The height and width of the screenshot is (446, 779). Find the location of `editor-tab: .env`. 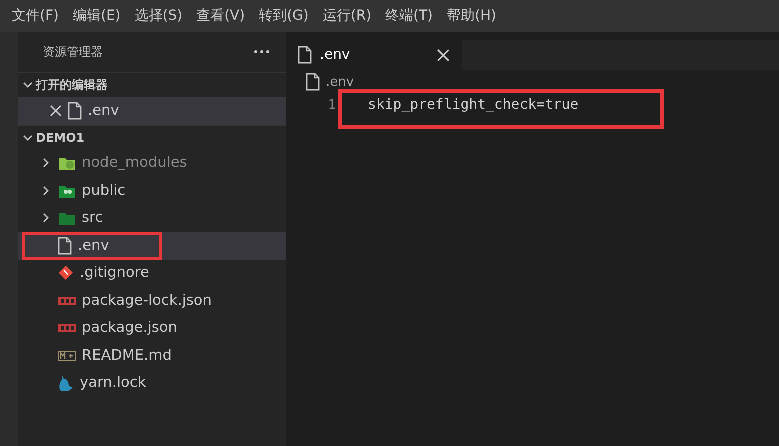

editor-tab: .env is located at coordinates (374, 55).